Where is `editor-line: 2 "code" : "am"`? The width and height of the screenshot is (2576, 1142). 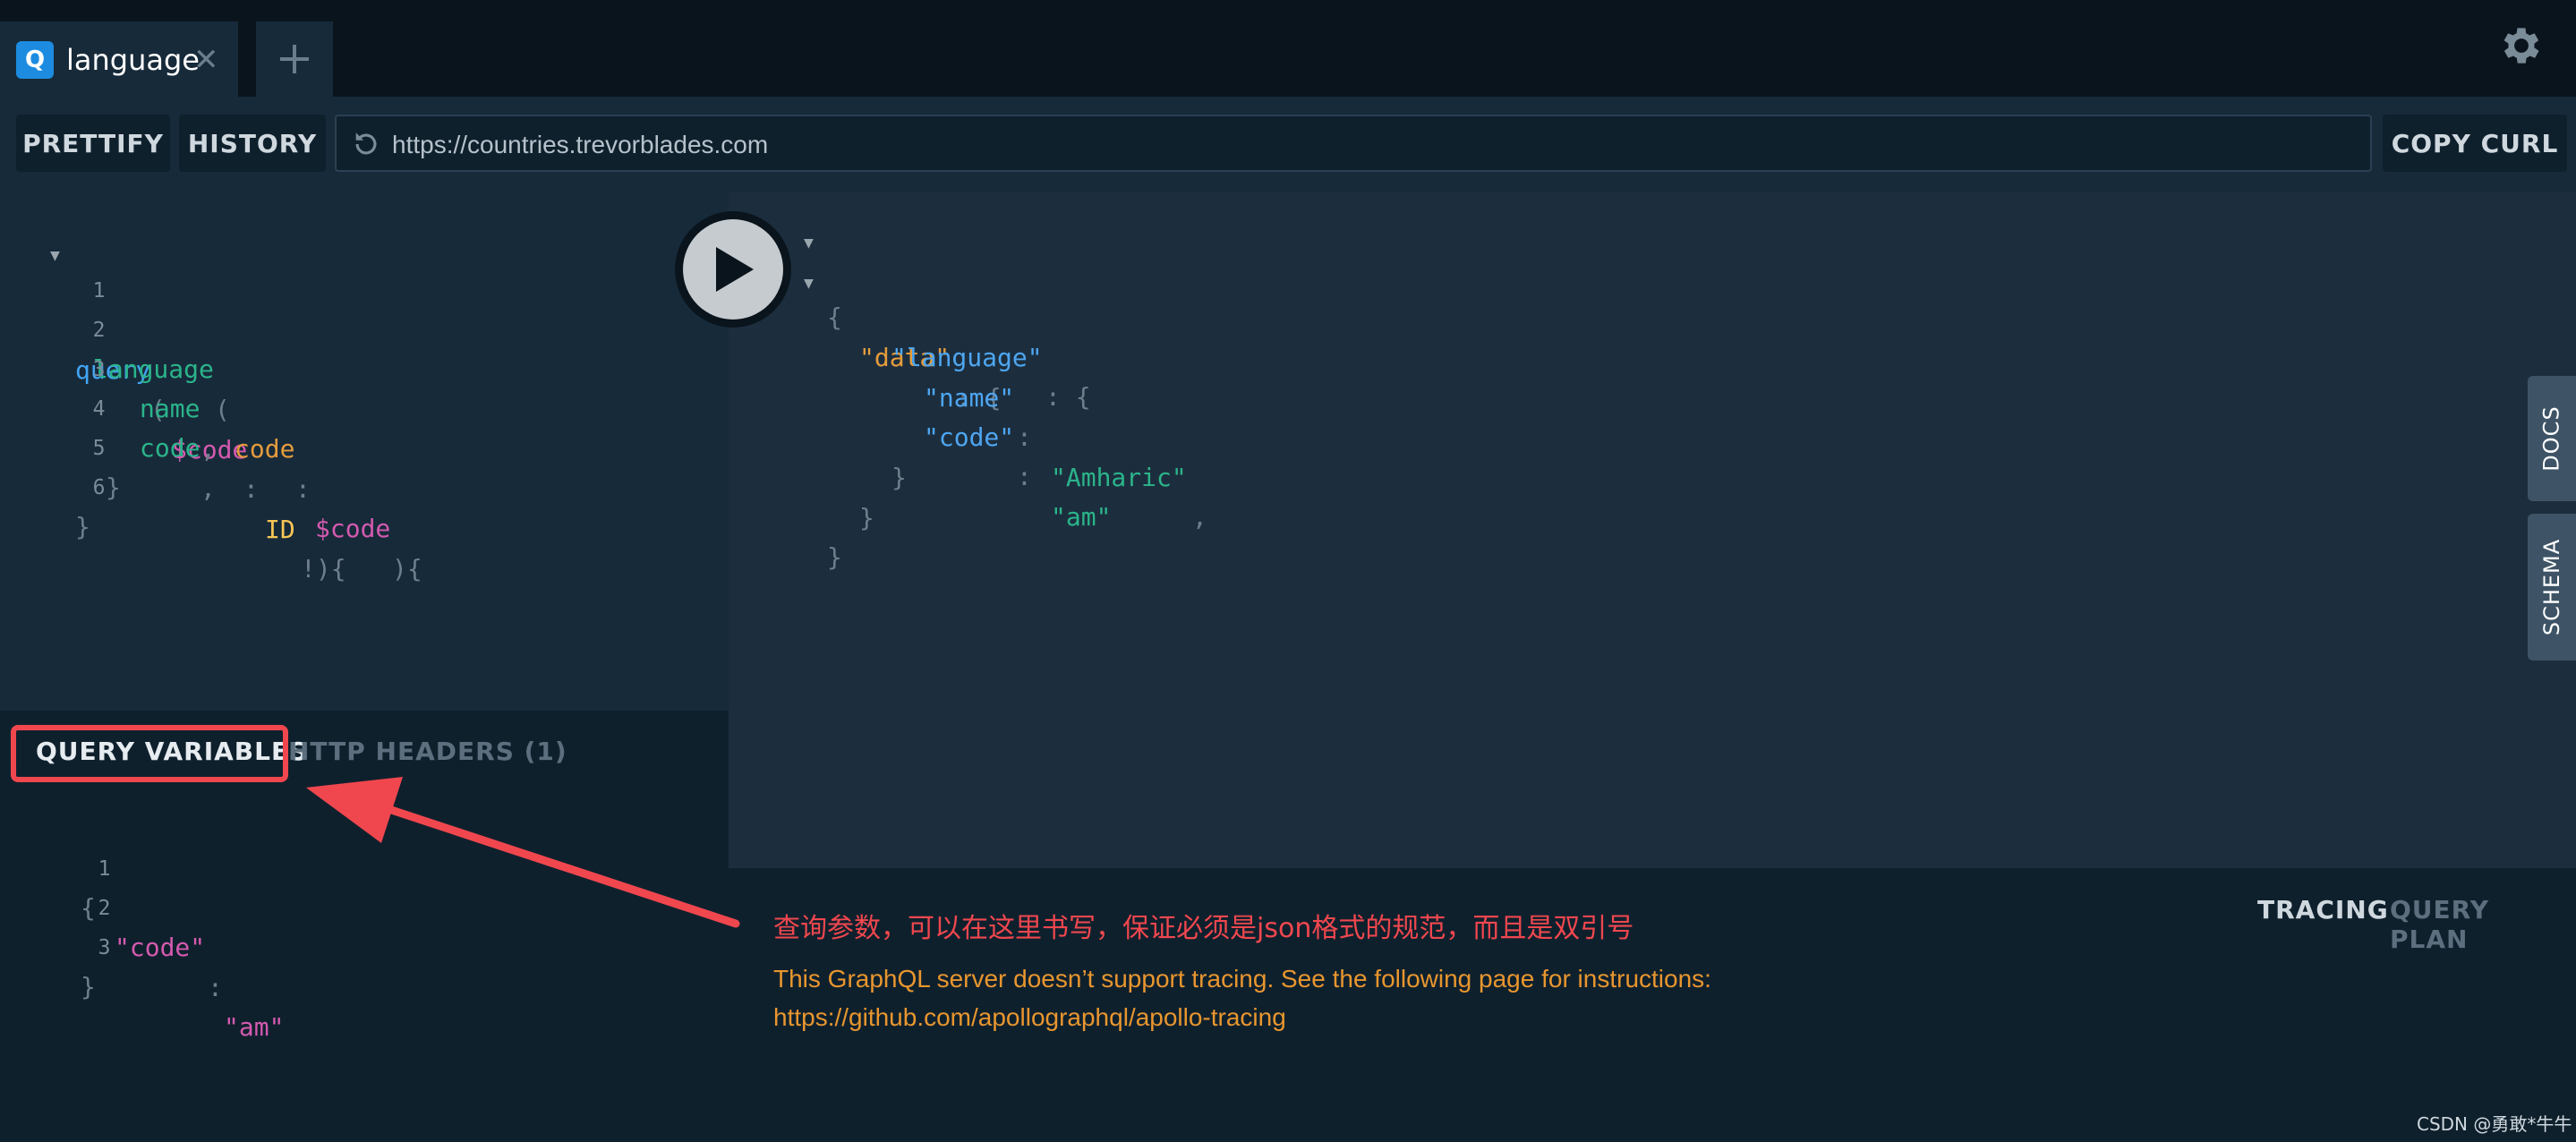
editor-line: 2 "code" : "am" is located at coordinates (142, 945).